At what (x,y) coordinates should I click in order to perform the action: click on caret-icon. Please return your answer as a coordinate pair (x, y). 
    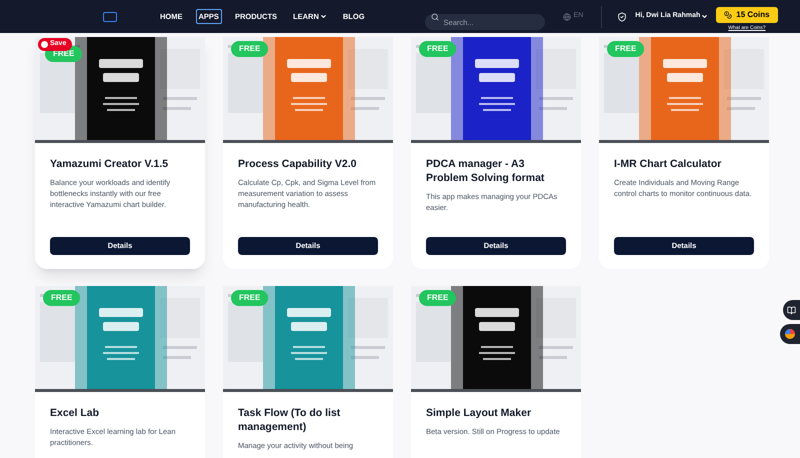
    Looking at the image, I should click on (704, 16).